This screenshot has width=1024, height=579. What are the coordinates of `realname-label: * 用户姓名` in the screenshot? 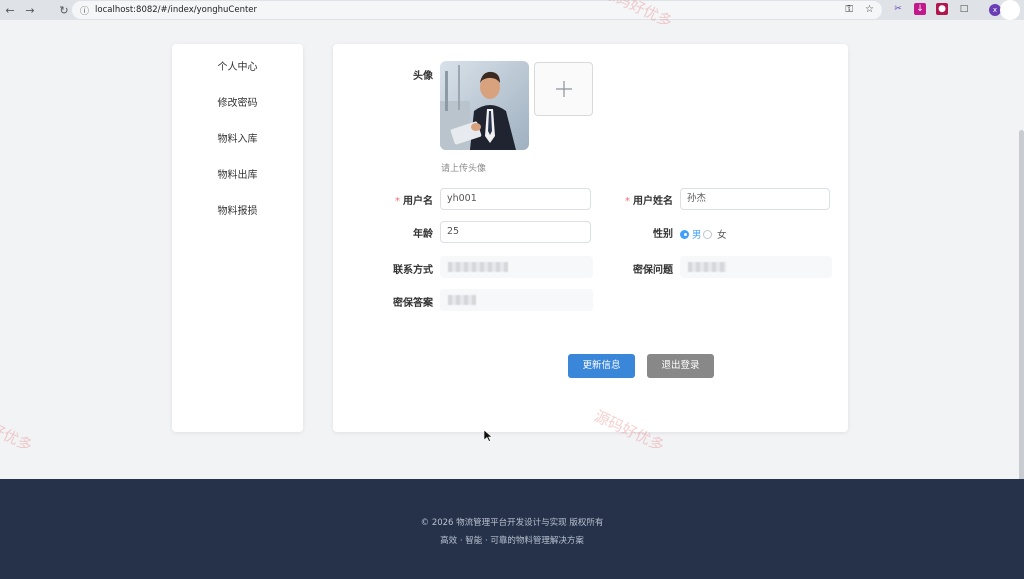 It's located at (649, 201).